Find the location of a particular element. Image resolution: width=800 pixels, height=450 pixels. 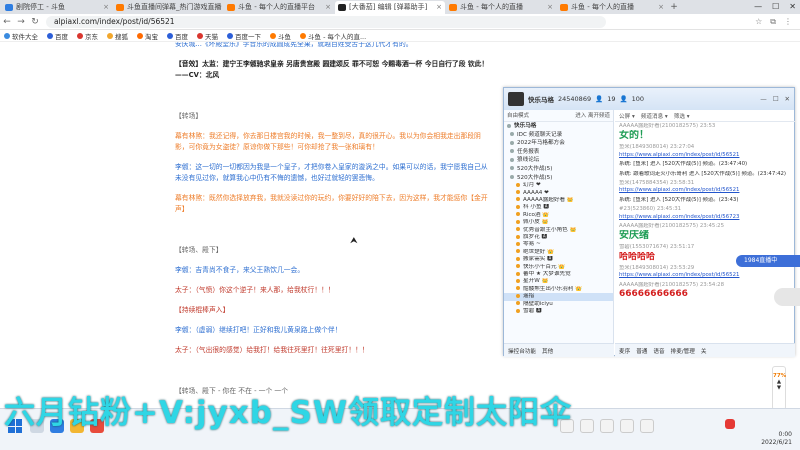

chat-control-button: 关 is located at coordinates (704, 351).